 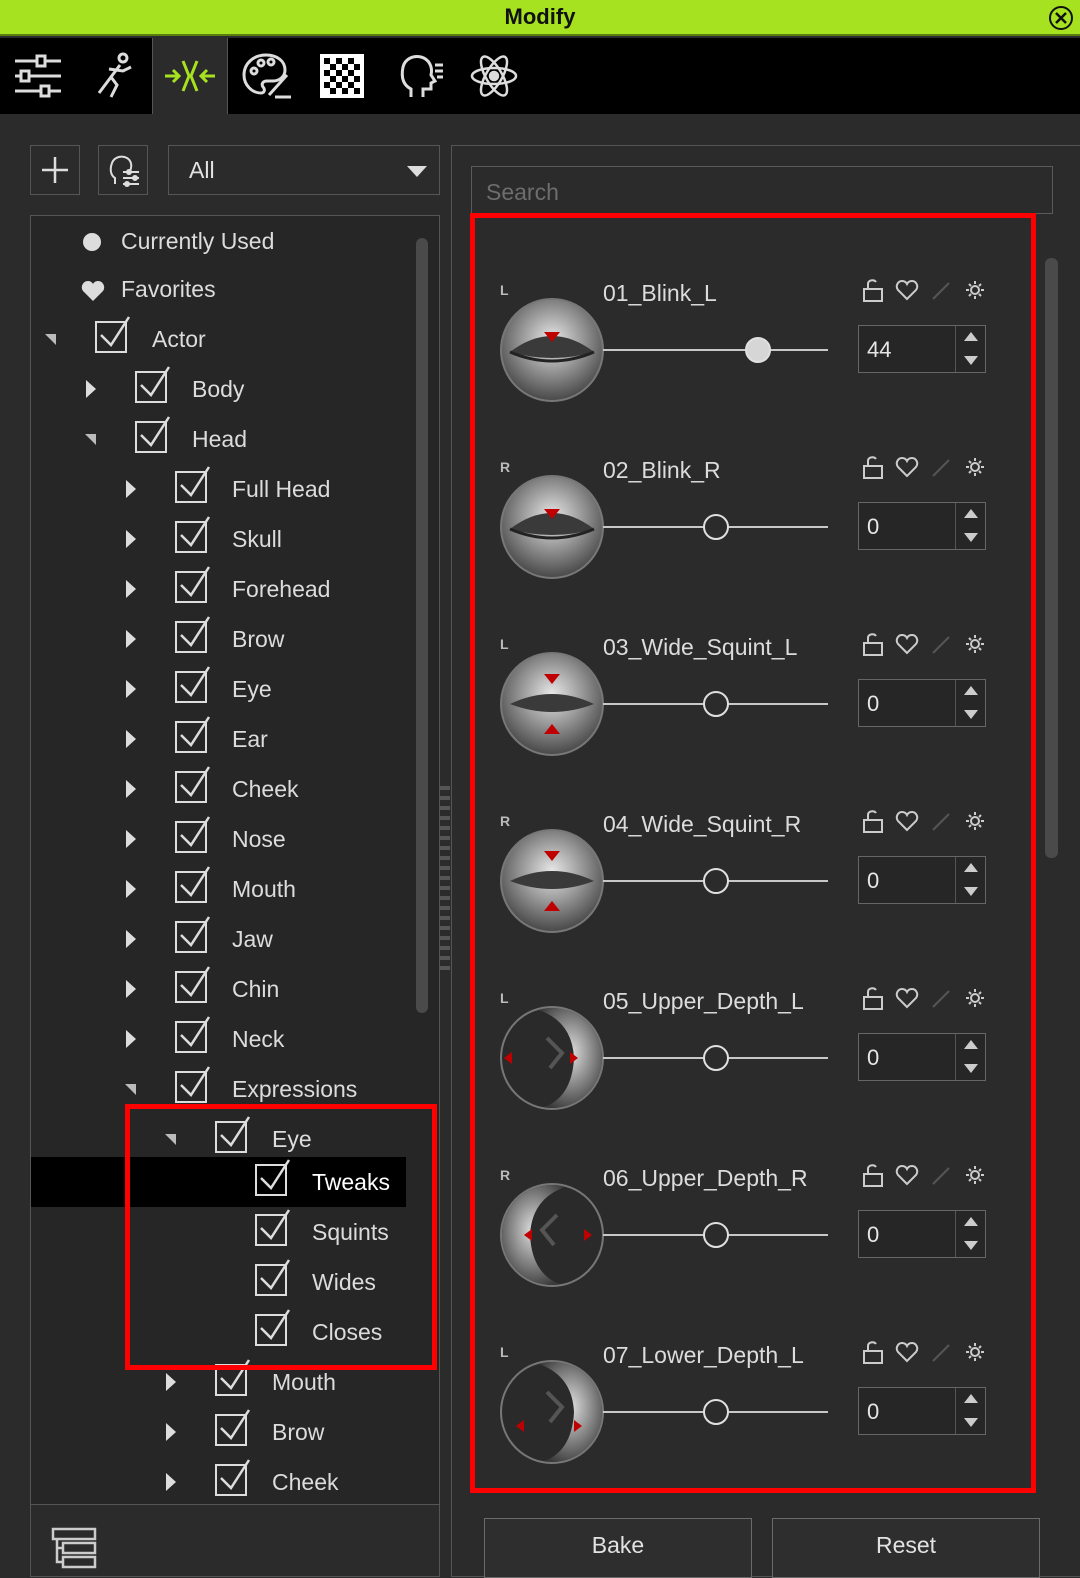 What do you see at coordinates (190, 76) in the screenshot?
I see `tab-morph` at bounding box center [190, 76].